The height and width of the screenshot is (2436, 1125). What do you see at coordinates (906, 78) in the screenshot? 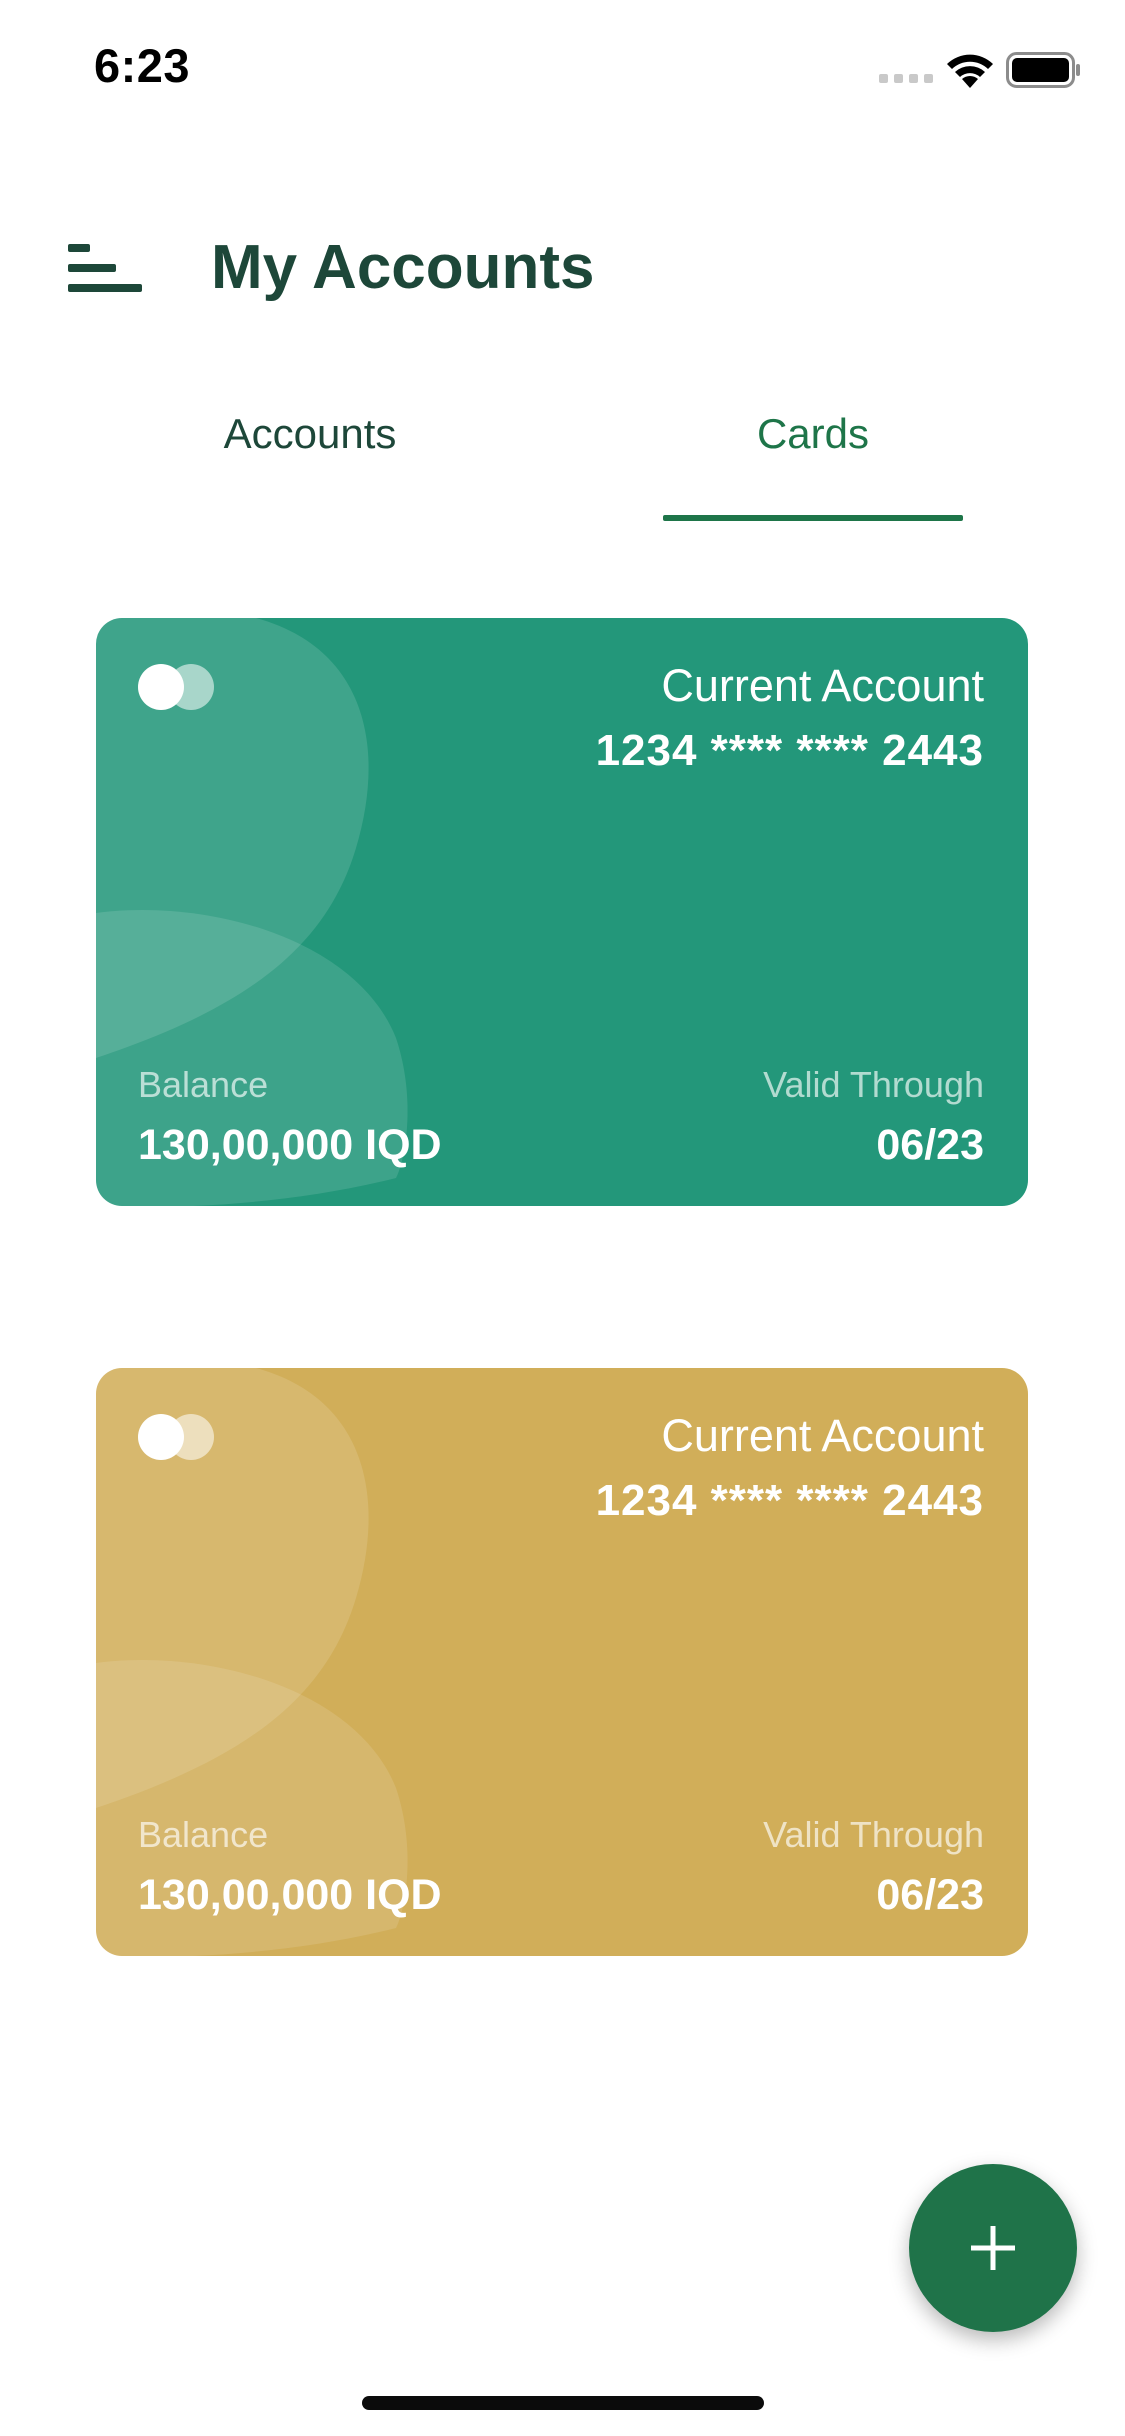
I see `signal-icon` at bounding box center [906, 78].